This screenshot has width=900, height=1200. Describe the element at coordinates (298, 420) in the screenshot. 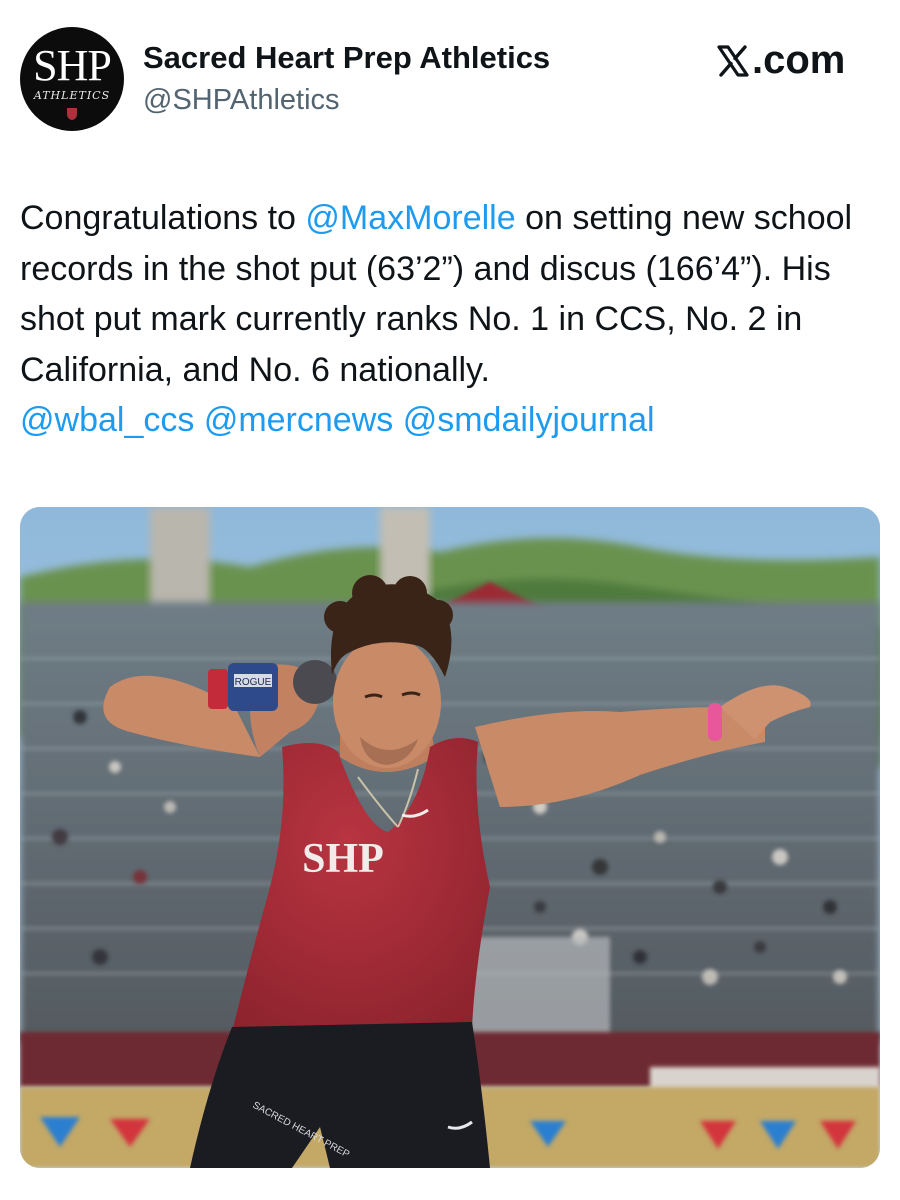

I see `mention-link: @mercnews` at that location.